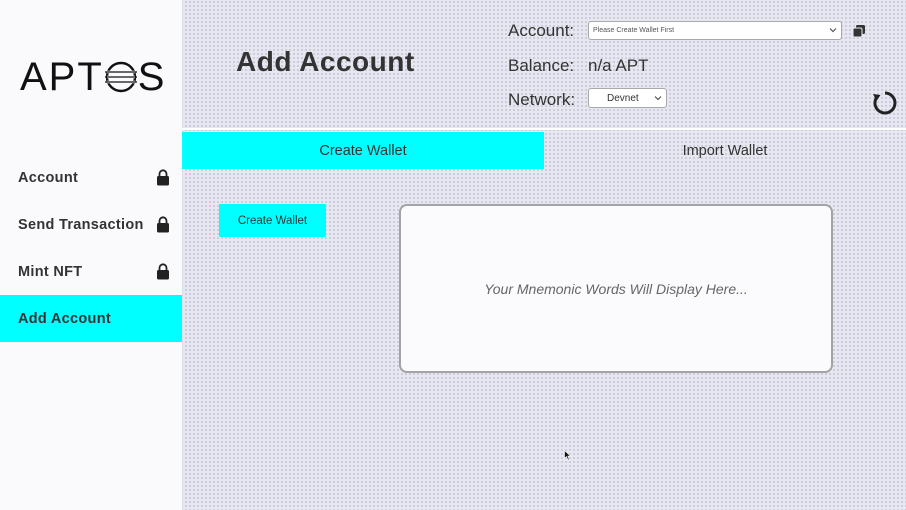 The width and height of the screenshot is (906, 510). Describe the element at coordinates (544, 129) in the screenshot. I see `header-divider` at that location.